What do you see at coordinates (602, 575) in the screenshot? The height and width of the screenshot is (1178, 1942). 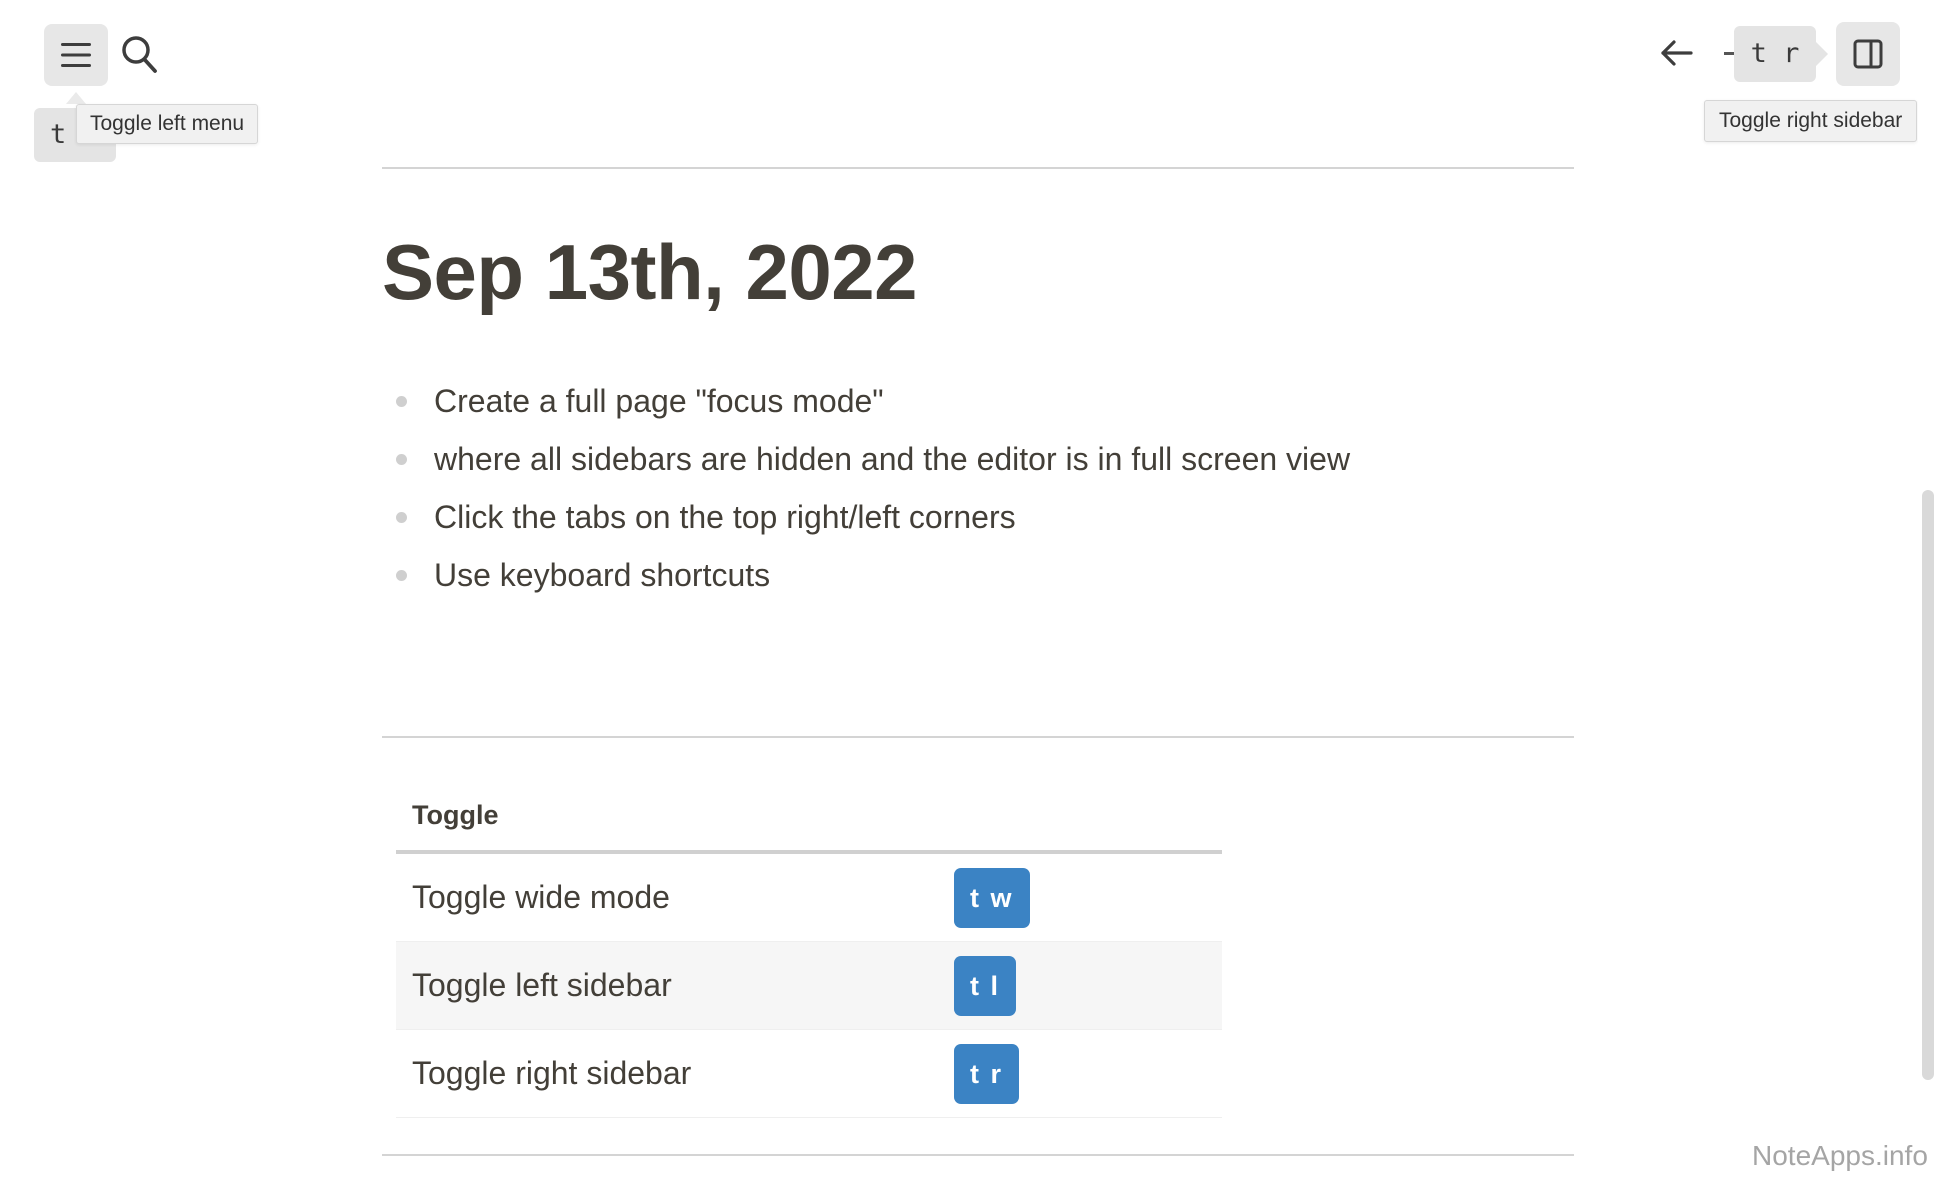 I see `bullet-text: Use keyboard shortcuts` at bounding box center [602, 575].